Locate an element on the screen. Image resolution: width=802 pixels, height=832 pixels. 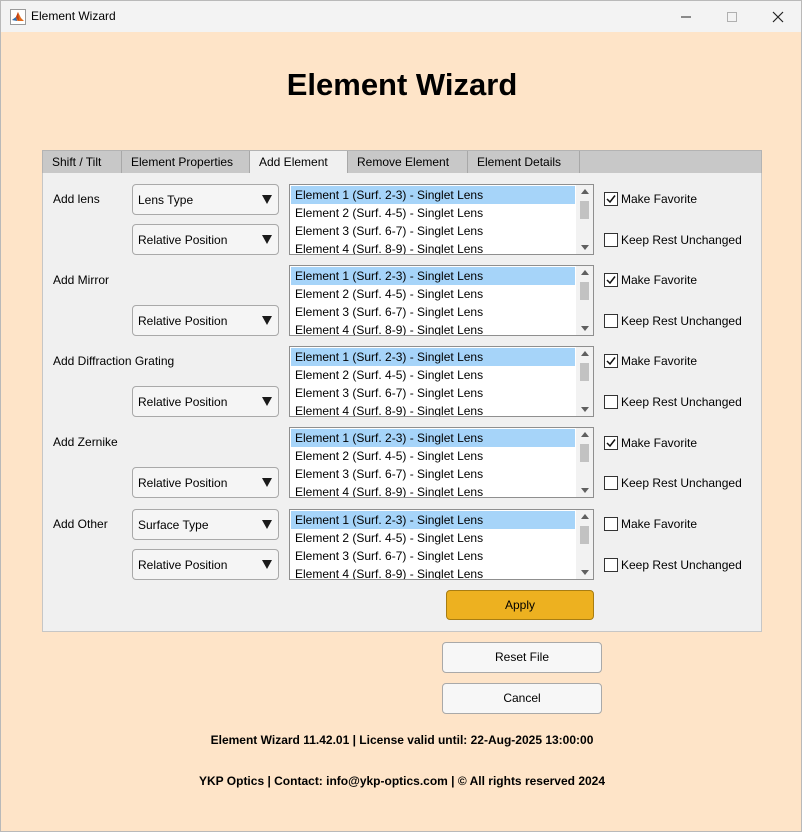
tab-remove-element: Remove Element is located at coordinates (408, 162).